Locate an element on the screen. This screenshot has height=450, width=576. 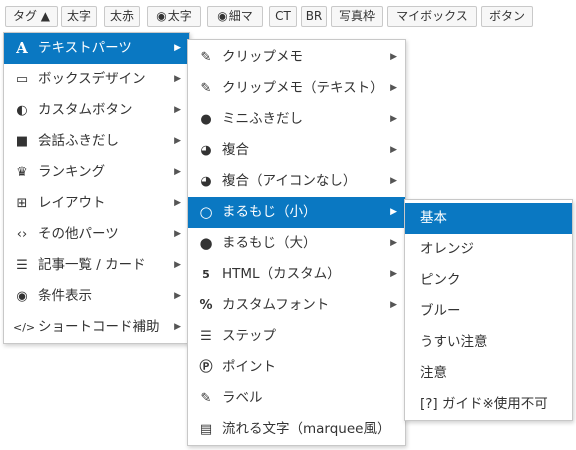
submenu-item-point: Ⓟ ポイント is located at coordinates (296, 367).